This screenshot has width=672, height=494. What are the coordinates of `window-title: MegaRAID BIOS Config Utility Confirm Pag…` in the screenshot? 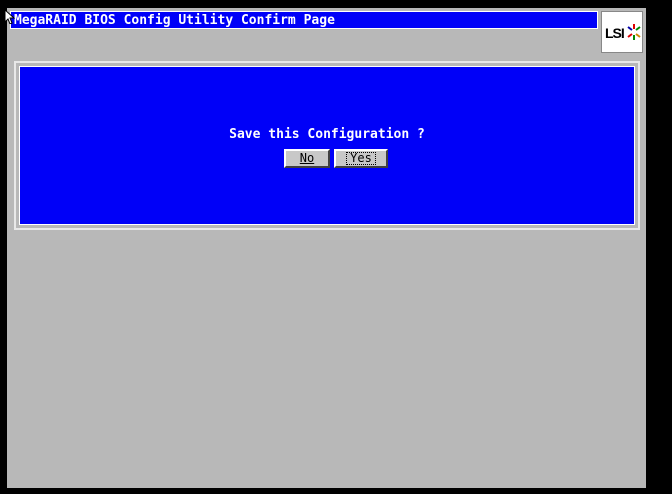 It's located at (304, 20).